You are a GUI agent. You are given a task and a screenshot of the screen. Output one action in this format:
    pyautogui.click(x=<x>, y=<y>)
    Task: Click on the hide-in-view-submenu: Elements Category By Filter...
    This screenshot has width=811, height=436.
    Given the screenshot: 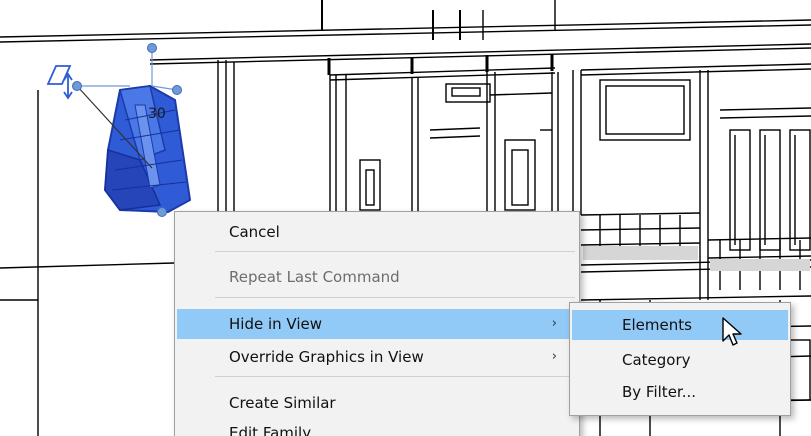 What is the action you would take?
    pyautogui.click(x=680, y=359)
    